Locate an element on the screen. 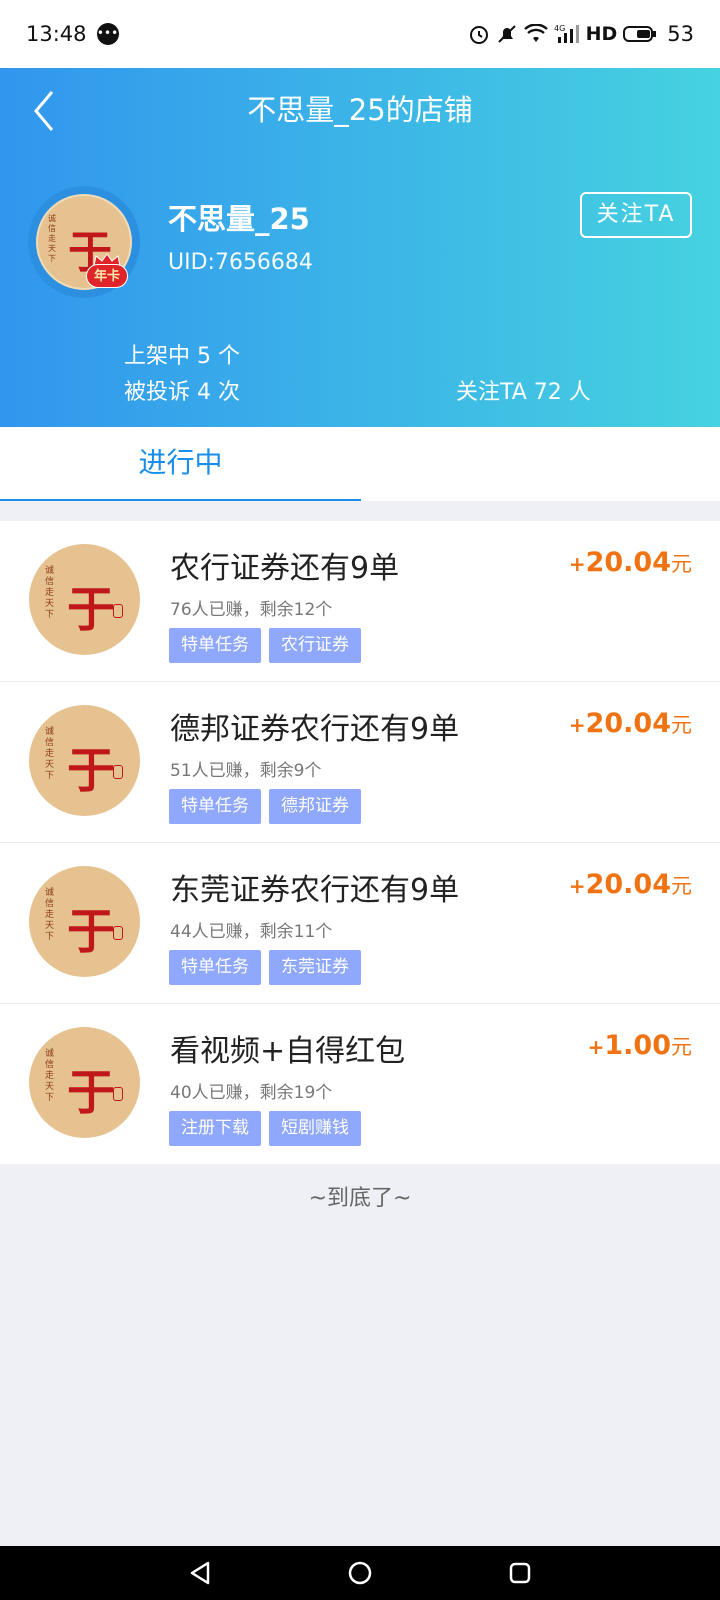  task-tag: 东莞证券 is located at coordinates (315, 967).